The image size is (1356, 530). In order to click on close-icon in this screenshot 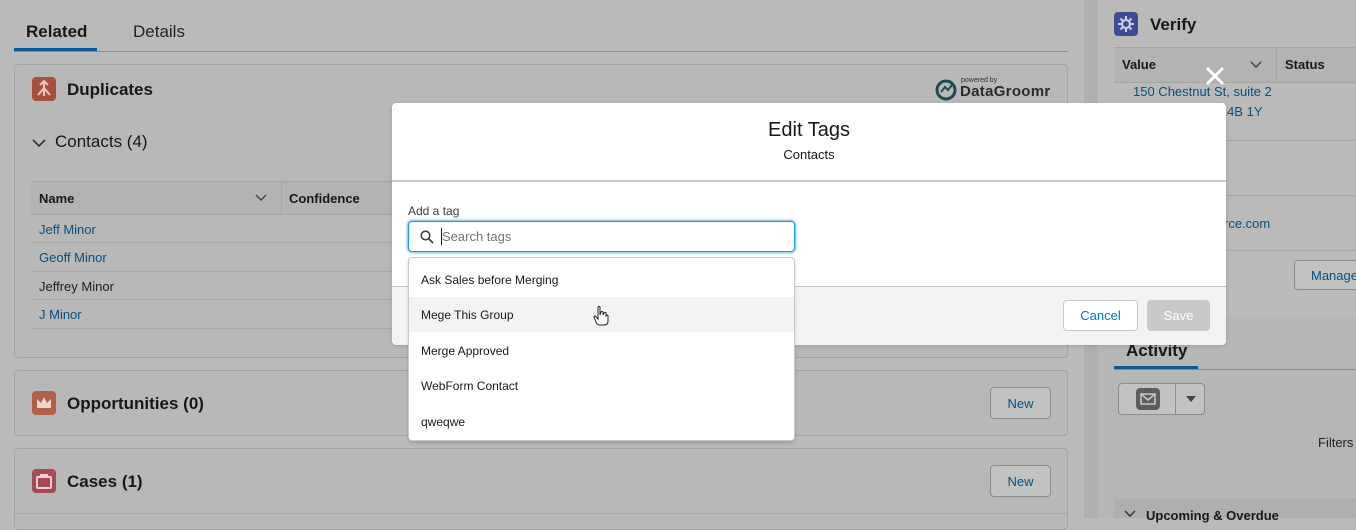, I will do `click(1215, 76)`.